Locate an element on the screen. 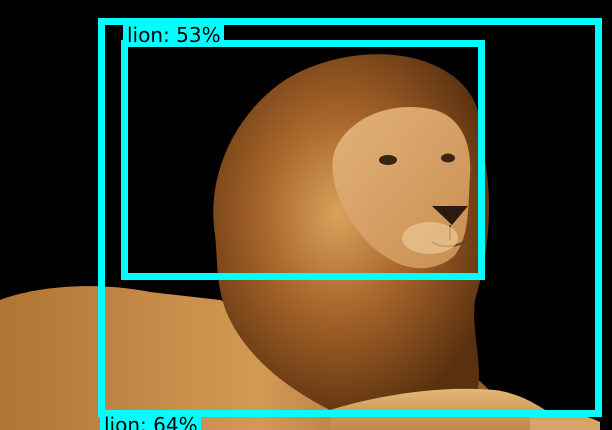  detection-label-outer: lion: 64% is located at coordinates (150, 422).